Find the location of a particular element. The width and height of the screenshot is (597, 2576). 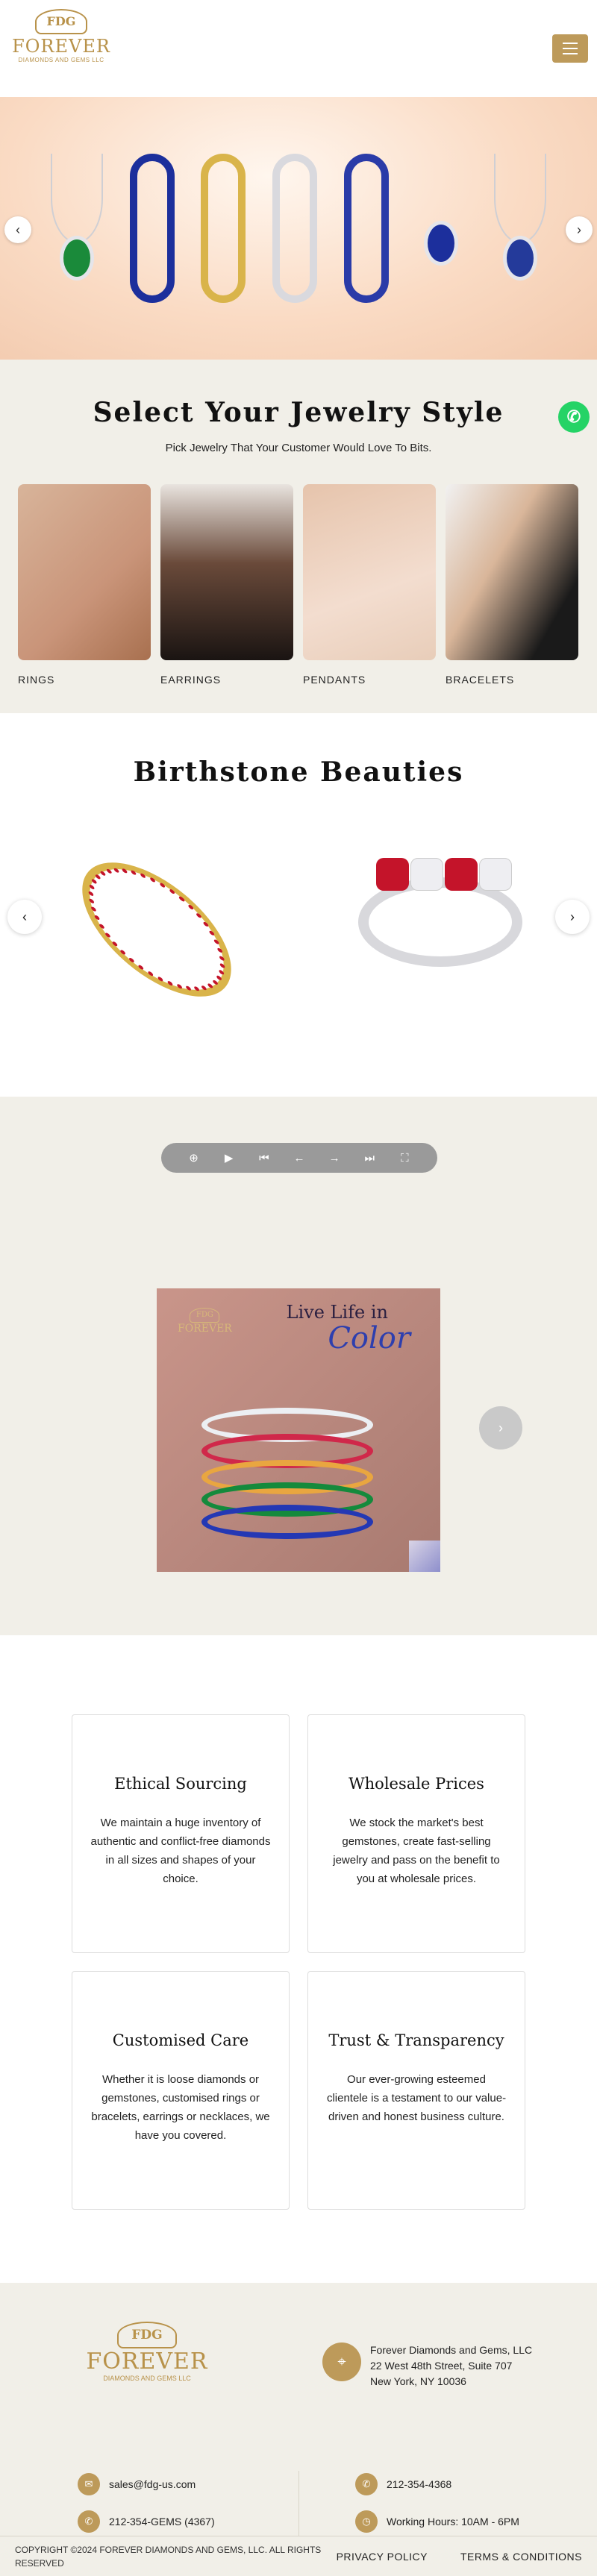

footer-logo-badge: FDG is located at coordinates (147, 2335).